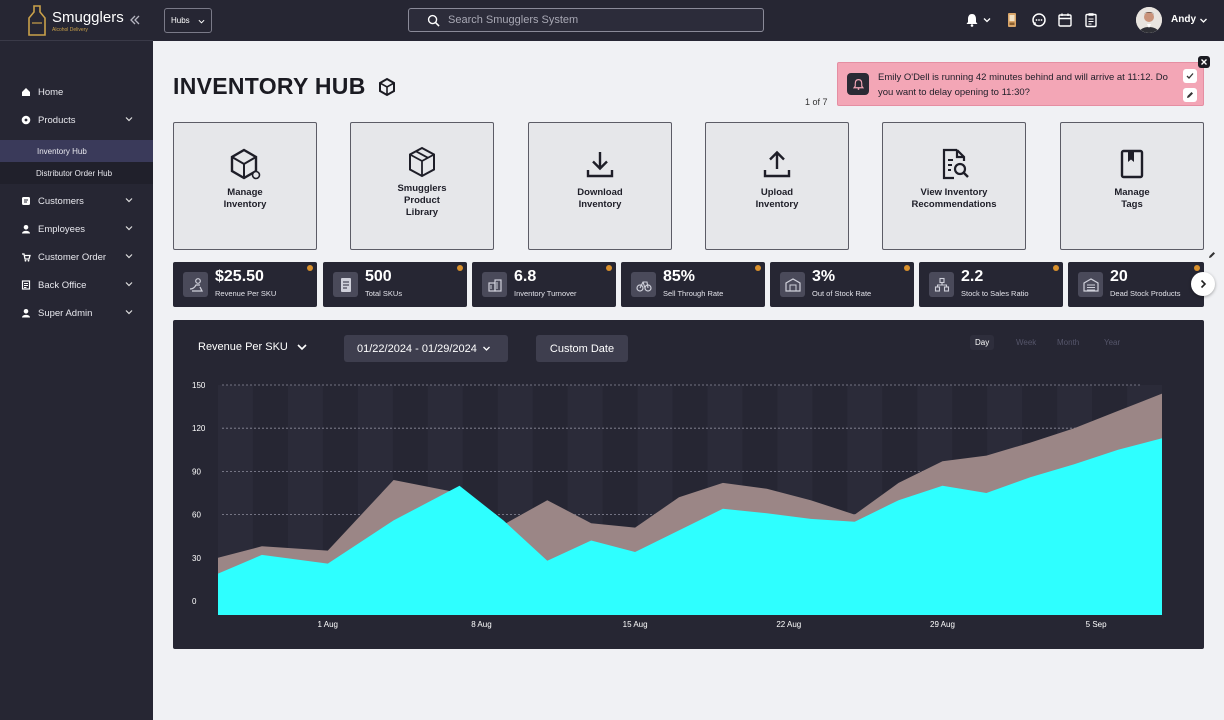  What do you see at coordinates (777, 186) in the screenshot?
I see `upload-inventory-card: Upload Inventory` at bounding box center [777, 186].